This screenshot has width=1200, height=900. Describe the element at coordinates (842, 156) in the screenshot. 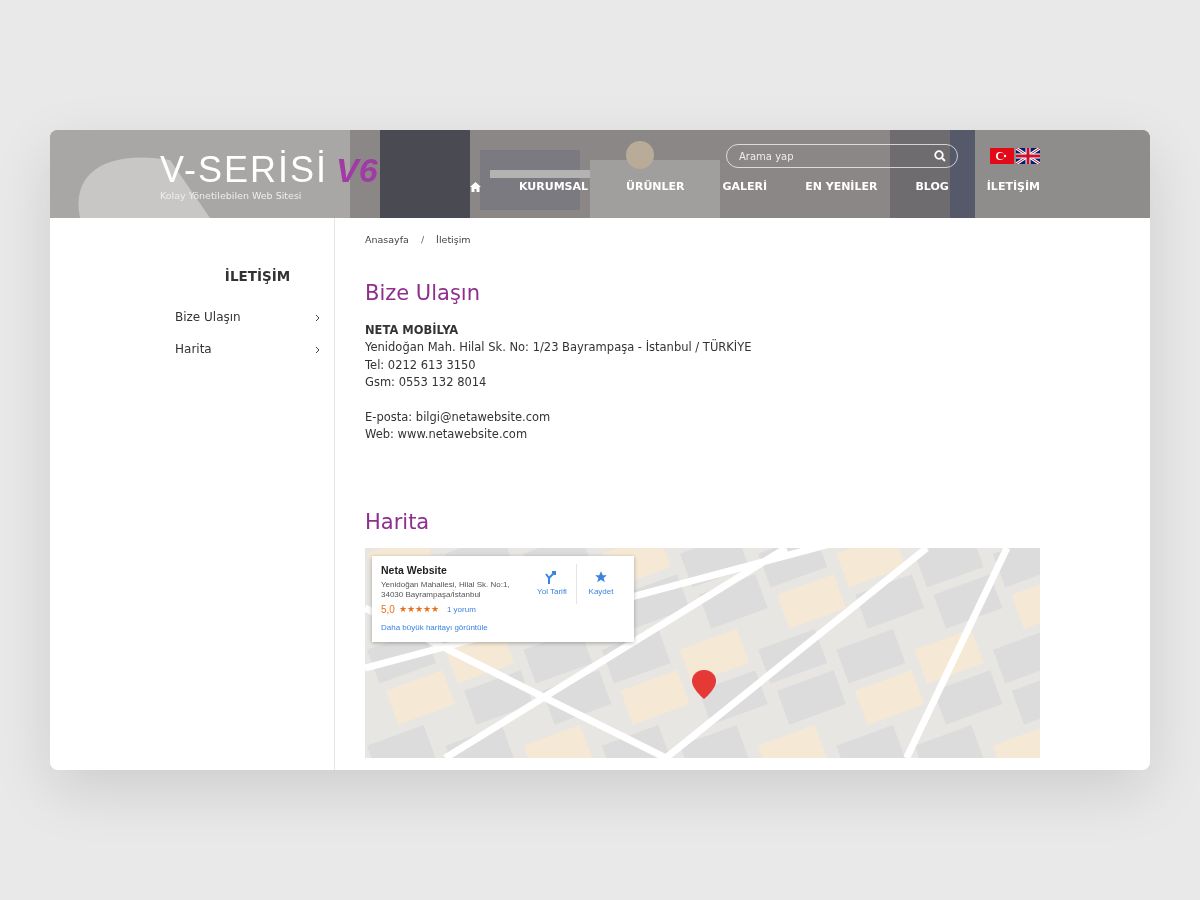

I see `search-field: Arama yap` at that location.